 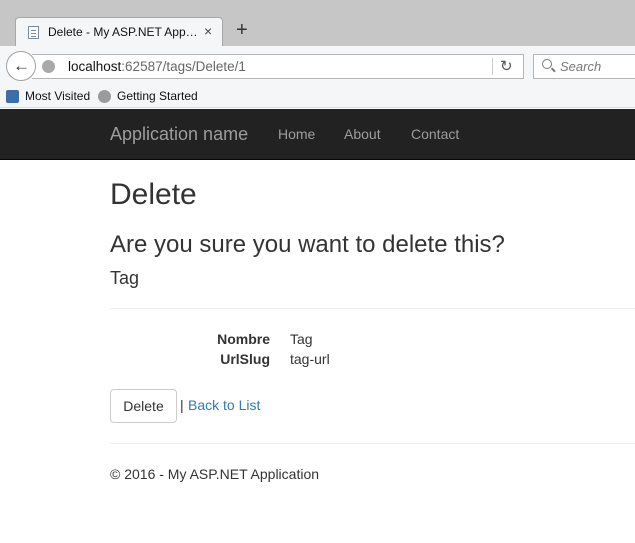 What do you see at coordinates (157, 96) in the screenshot?
I see `bookmark-getting-started: Getting Started` at bounding box center [157, 96].